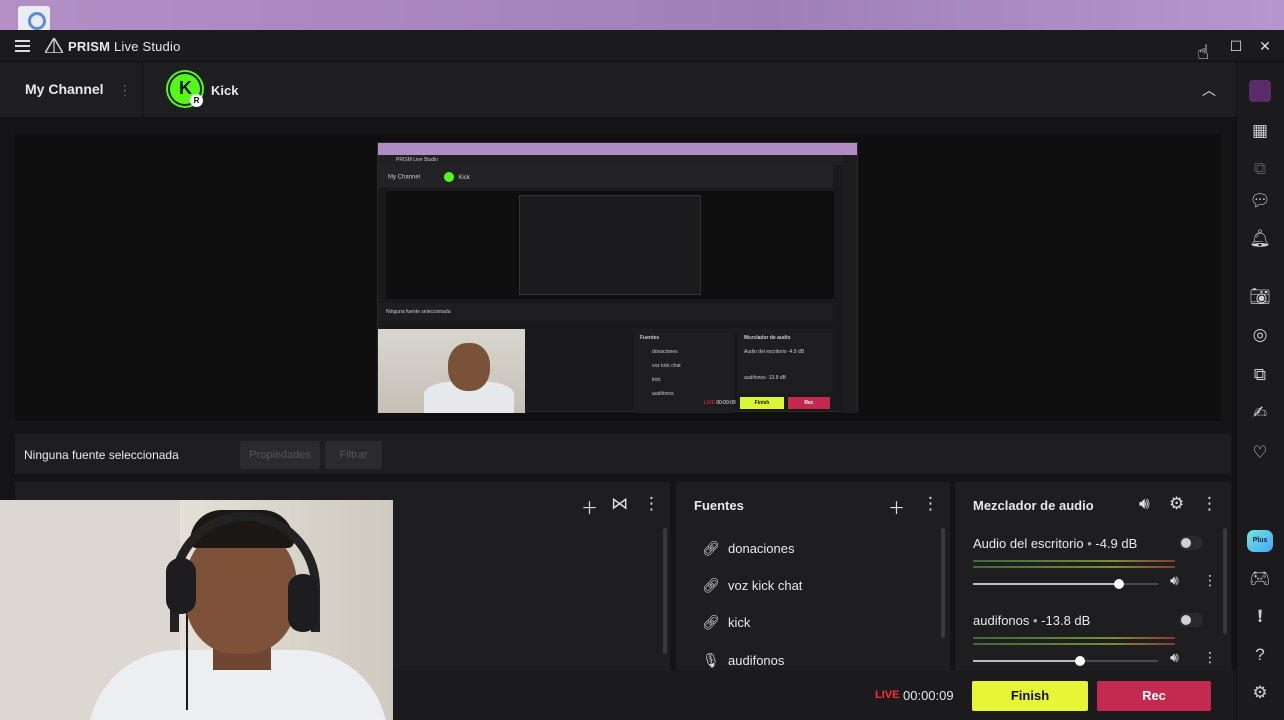 This screenshot has height=720, width=1284. Describe the element at coordinates (448, 177) in the screenshot. I see `nested-kick-icon` at that location.